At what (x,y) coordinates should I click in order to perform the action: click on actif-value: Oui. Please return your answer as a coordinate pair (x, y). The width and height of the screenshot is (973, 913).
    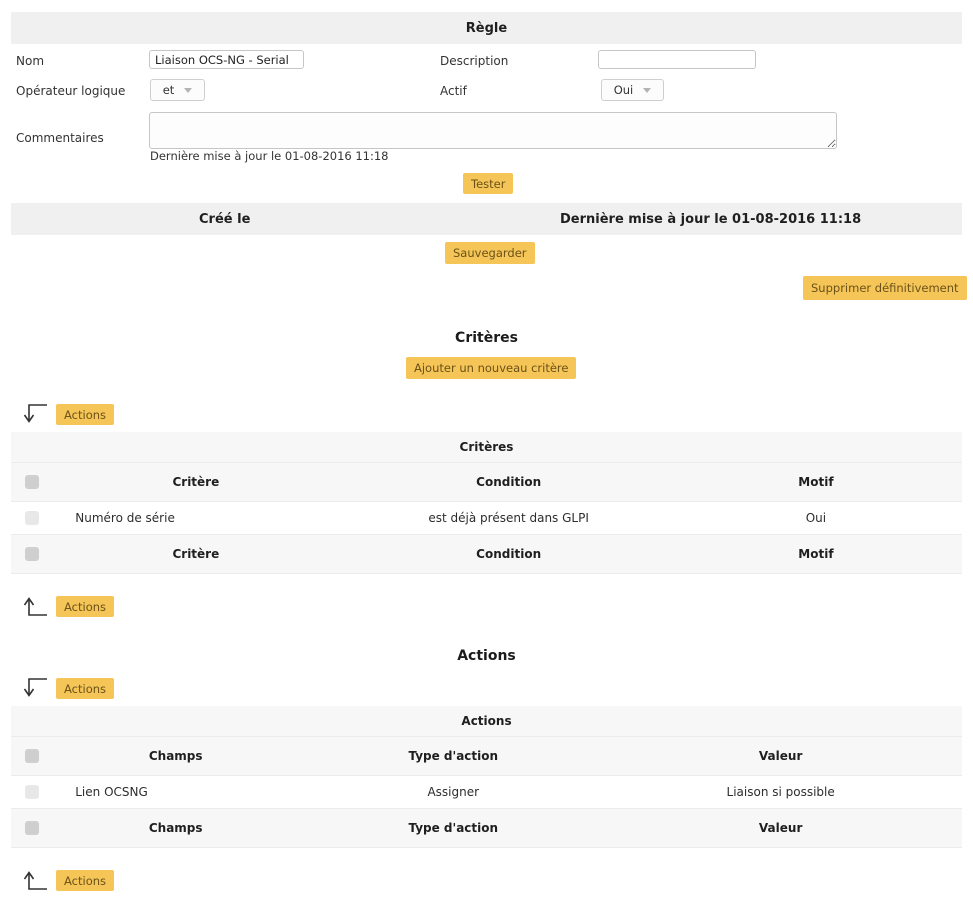
    Looking at the image, I should click on (623, 90).